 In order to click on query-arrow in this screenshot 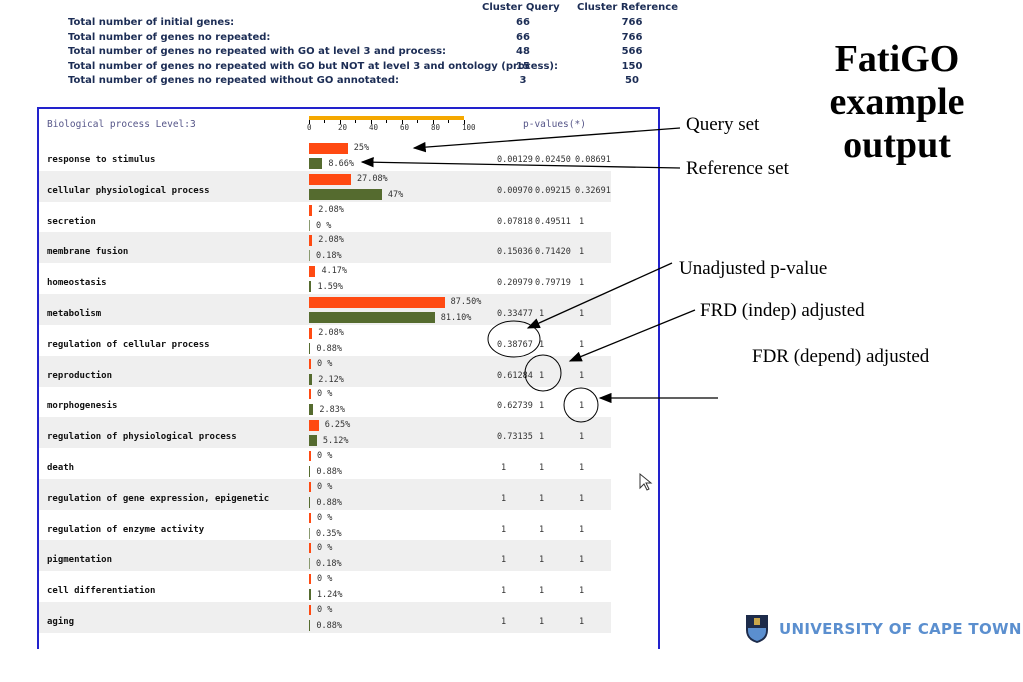, I will do `click(546, 140)`.